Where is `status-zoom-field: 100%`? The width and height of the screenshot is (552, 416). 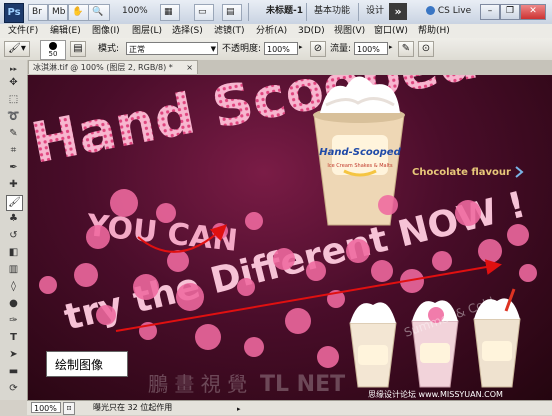 status-zoom-field: 100% is located at coordinates (46, 407).